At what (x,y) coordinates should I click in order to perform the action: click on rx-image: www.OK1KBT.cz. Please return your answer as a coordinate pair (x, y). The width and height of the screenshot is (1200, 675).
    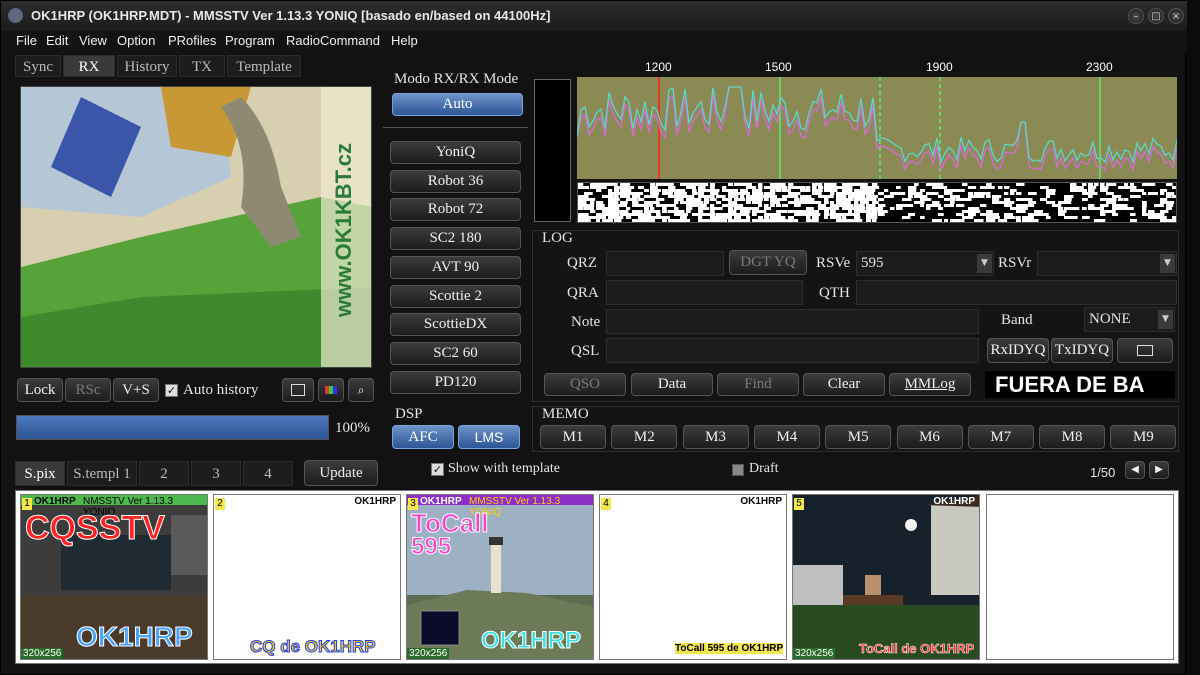
    Looking at the image, I should click on (196, 227).